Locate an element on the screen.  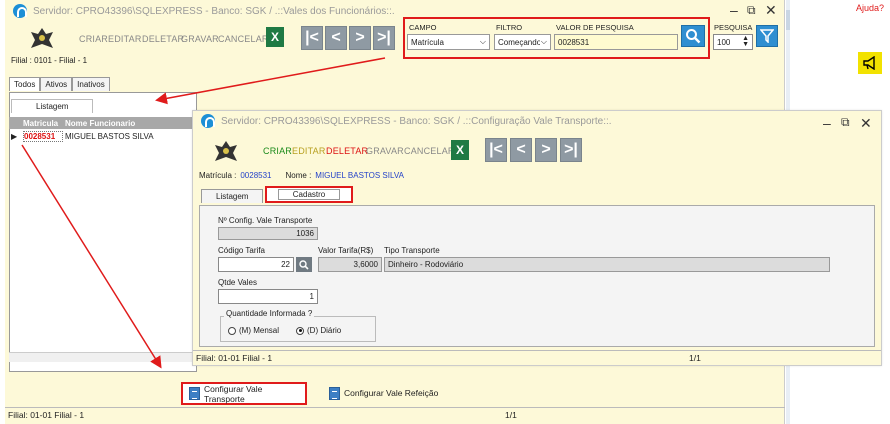
radio-diario: (D) Diário is located at coordinates (318, 330).